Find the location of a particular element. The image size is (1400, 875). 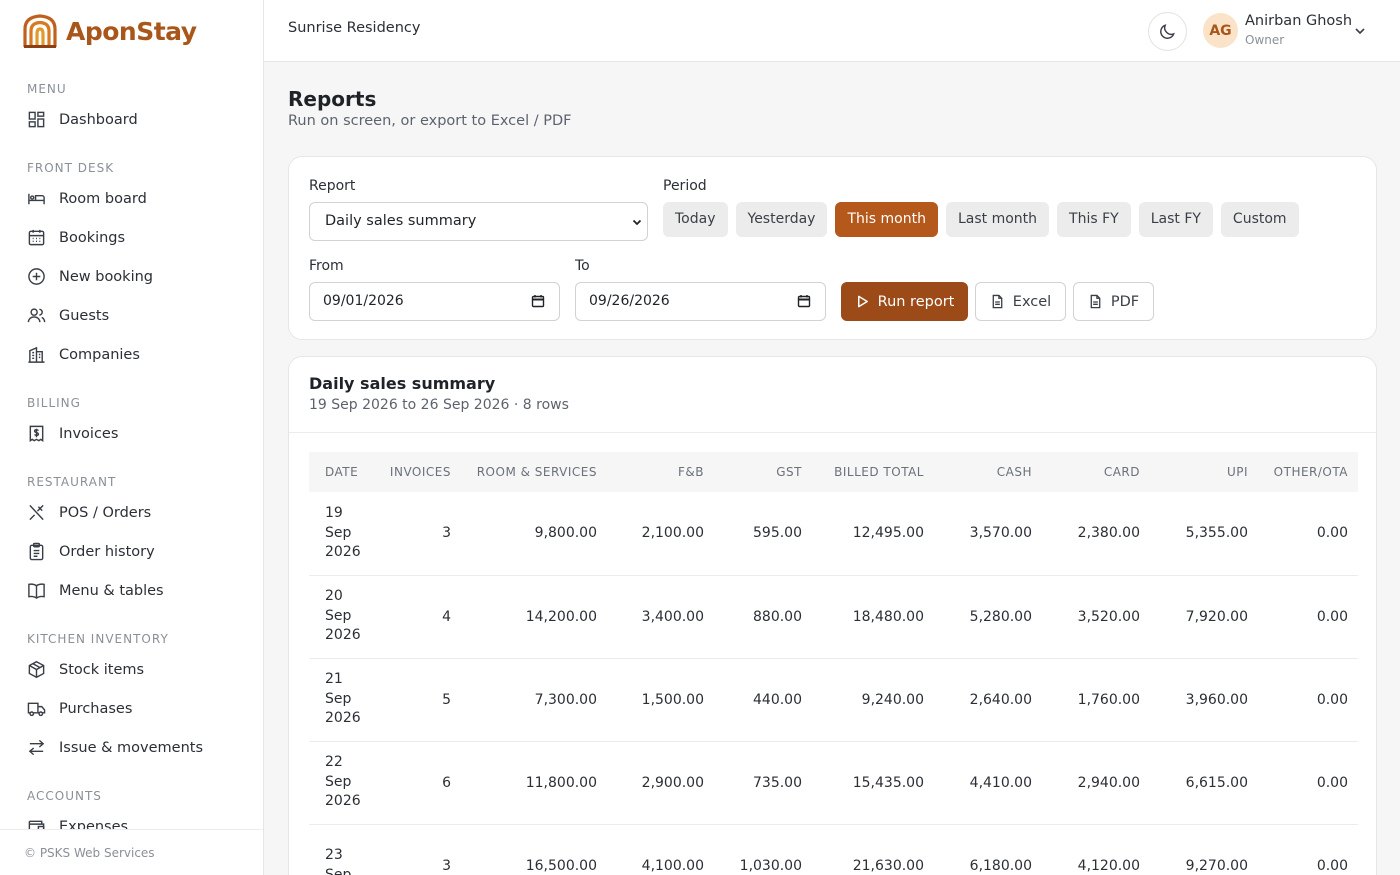

box-icon is located at coordinates (36, 669).